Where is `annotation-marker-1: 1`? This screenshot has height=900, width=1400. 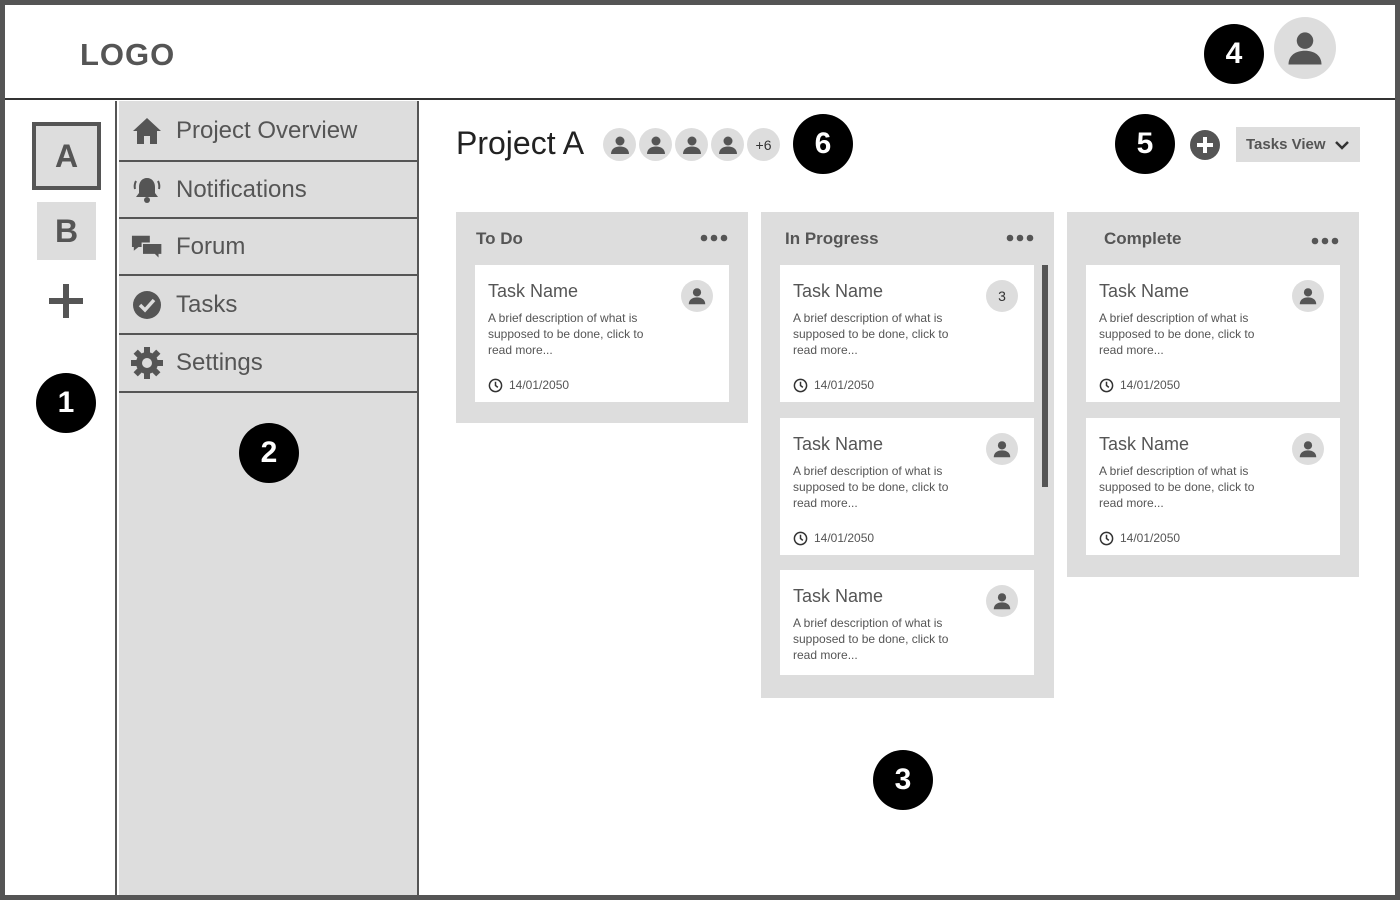
annotation-marker-1: 1 is located at coordinates (66, 403).